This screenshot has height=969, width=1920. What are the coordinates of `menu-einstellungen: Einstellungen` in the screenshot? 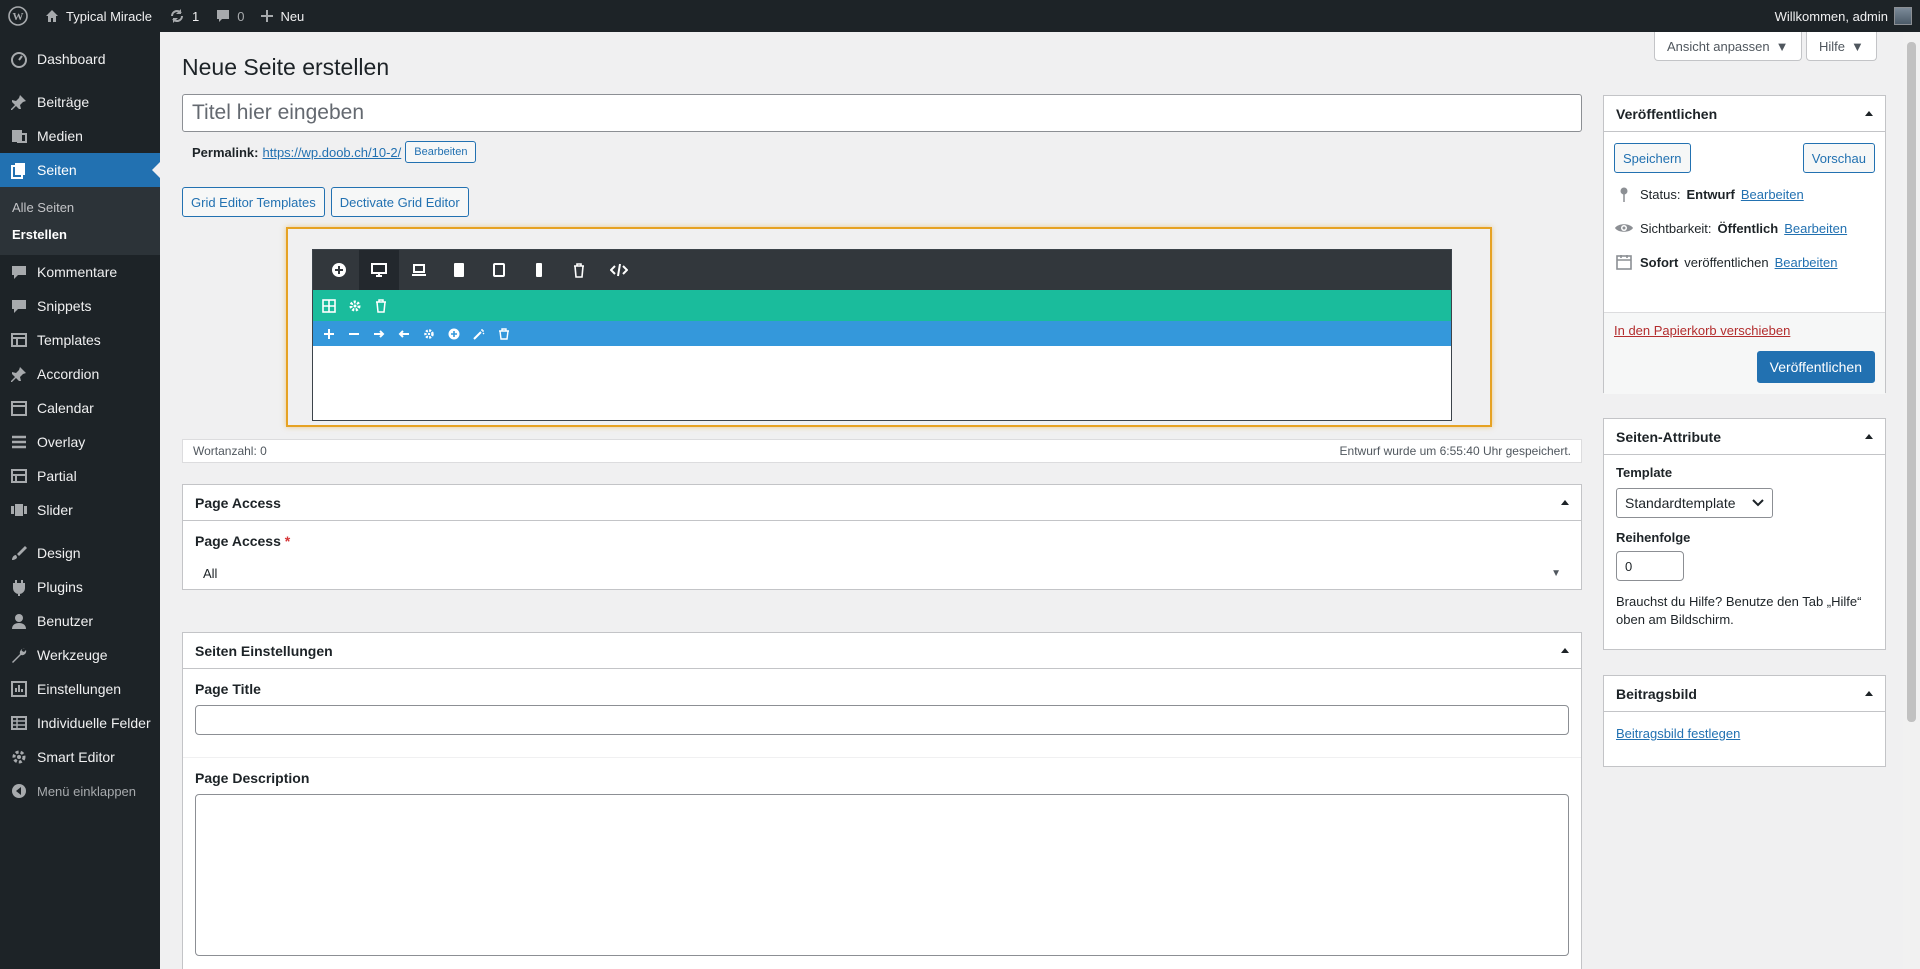 It's located at (80, 689).